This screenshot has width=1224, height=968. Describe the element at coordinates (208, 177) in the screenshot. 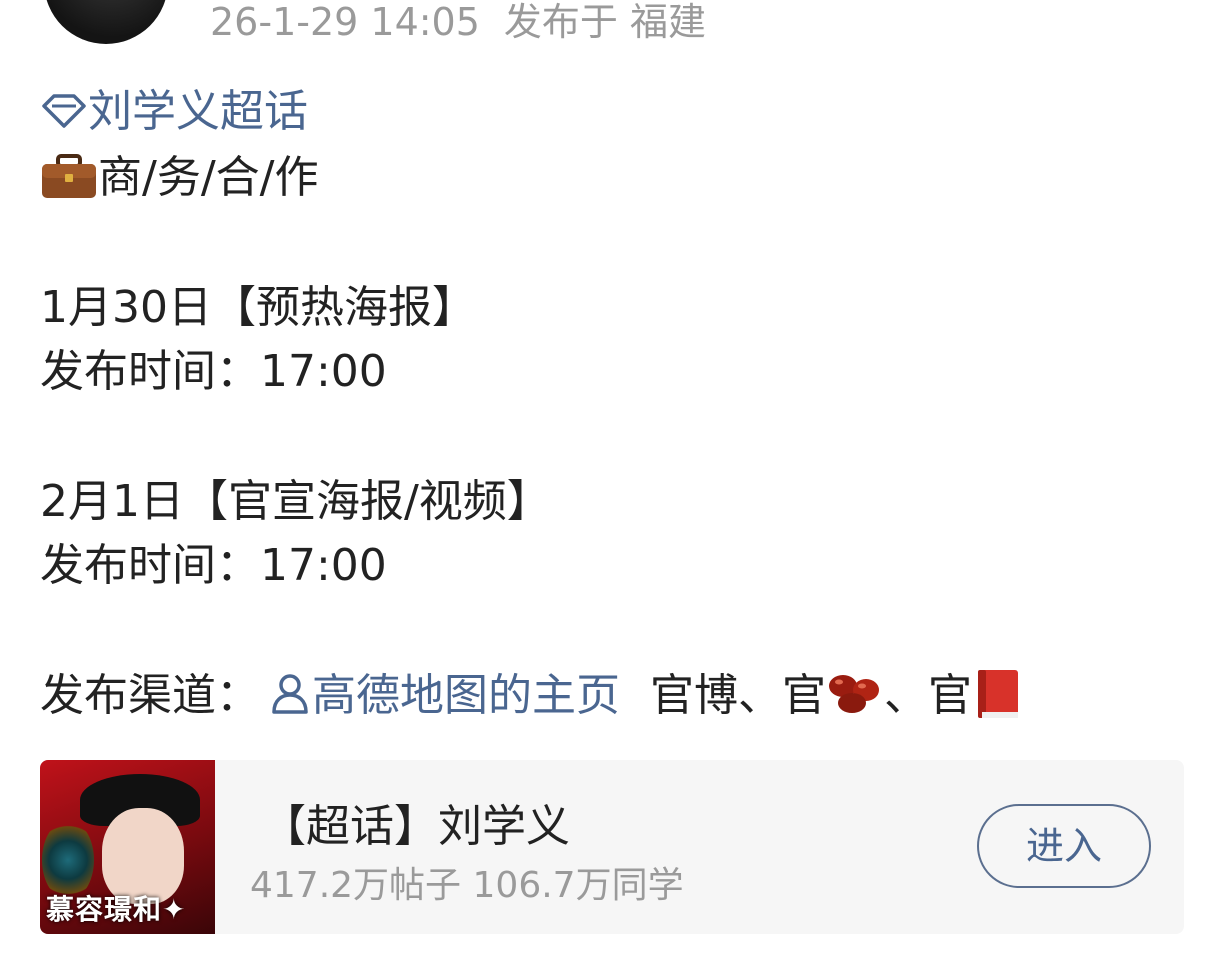

I see `business-text: 商/务/合/作` at that location.